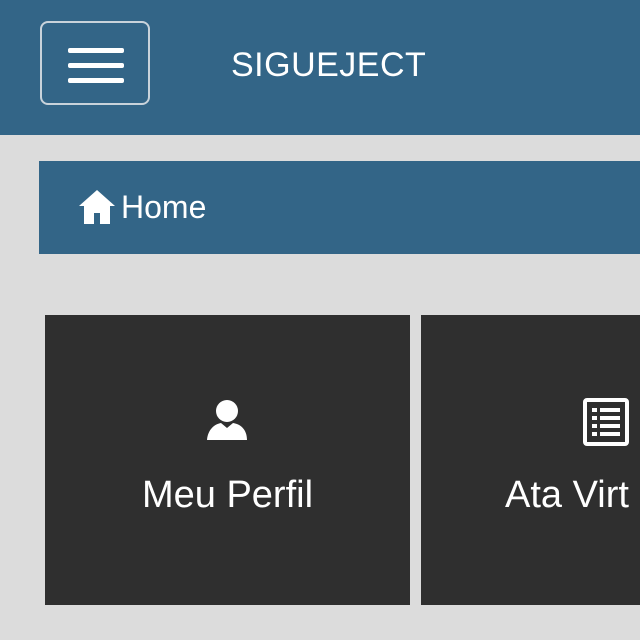  Describe the element at coordinates (567, 495) in the screenshot. I see `virtual-minutes-tile-label: Ata Virt` at that location.